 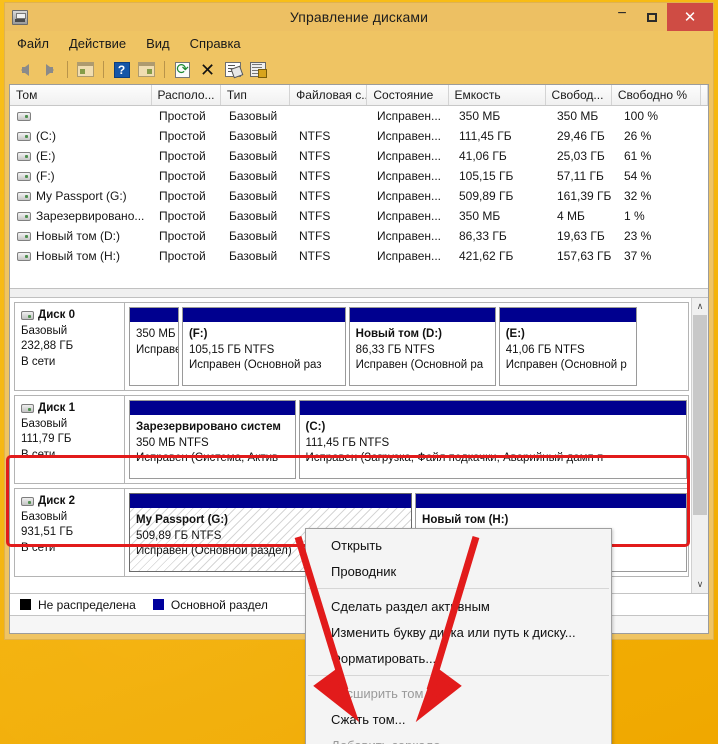 I want to click on disk-state: В сети, so click(x=38, y=454).